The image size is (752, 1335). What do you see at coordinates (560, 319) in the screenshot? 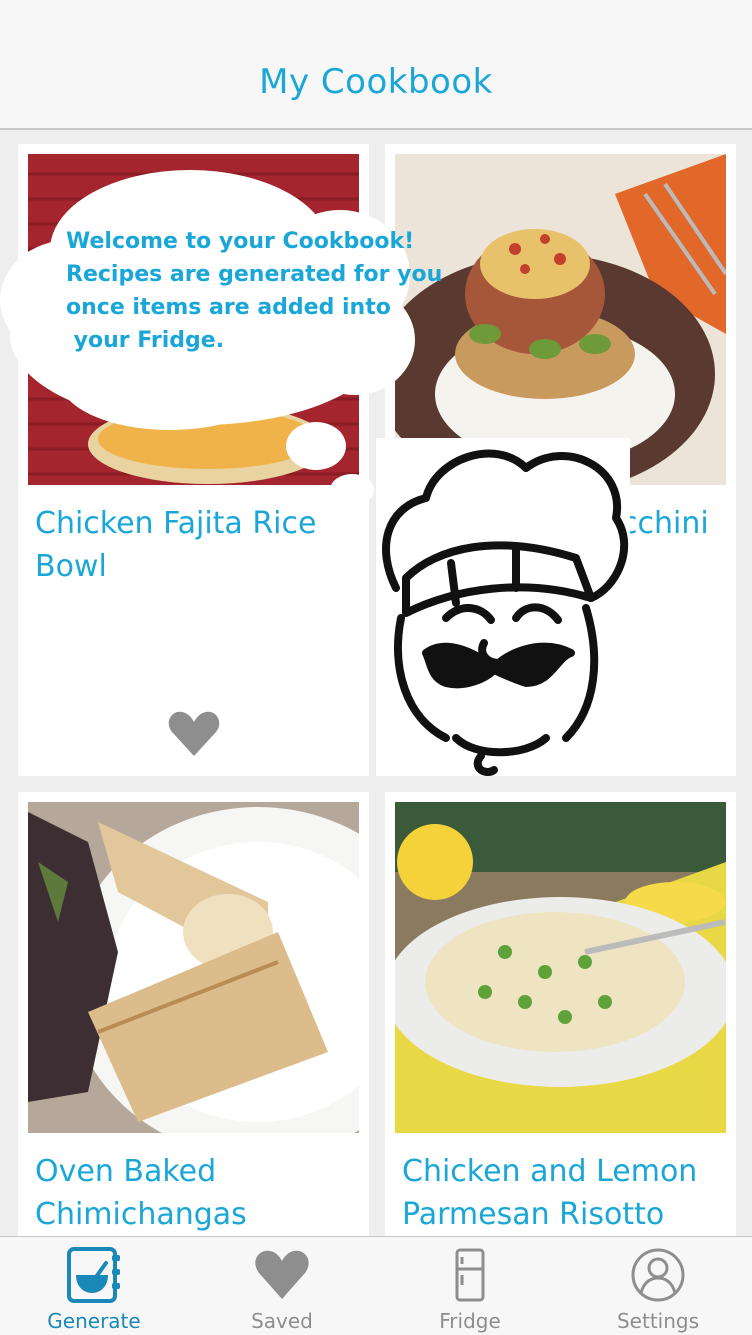
I see `recipe-photo-chicken-zucchini` at bounding box center [560, 319].